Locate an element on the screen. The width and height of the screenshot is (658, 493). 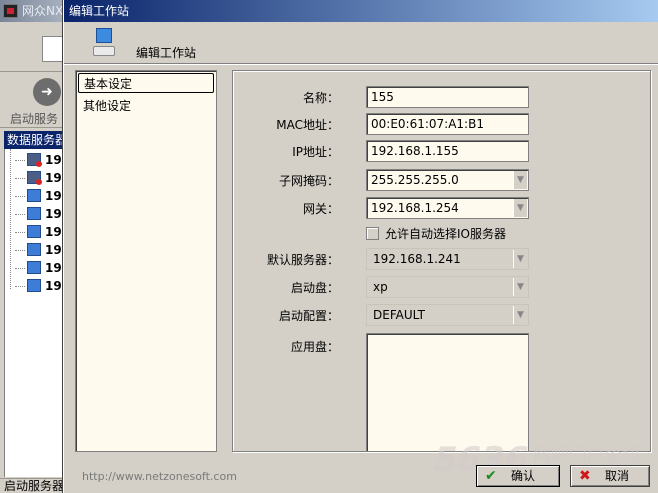
gateway-label: 网关： is located at coordinates (320, 209).